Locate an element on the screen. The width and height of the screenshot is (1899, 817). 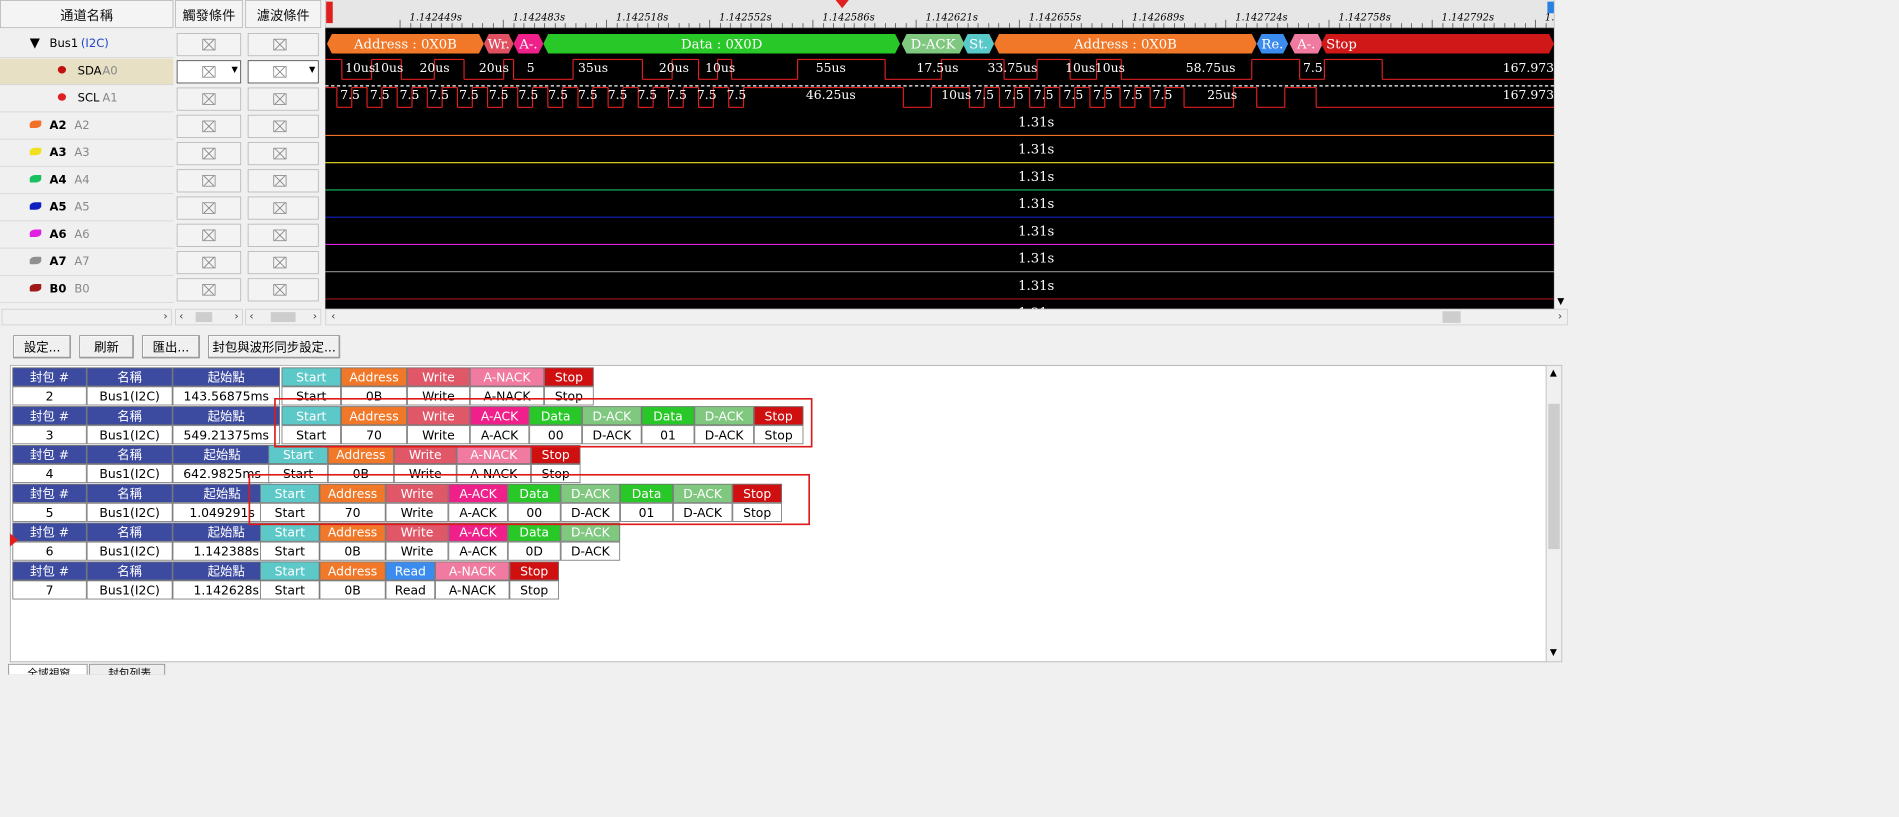
field-value: Start is located at coordinates (290, 590).